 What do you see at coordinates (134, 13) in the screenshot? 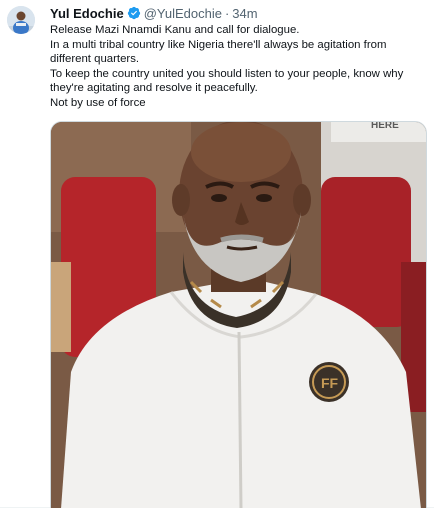
I see `verified-badge-icon` at bounding box center [134, 13].